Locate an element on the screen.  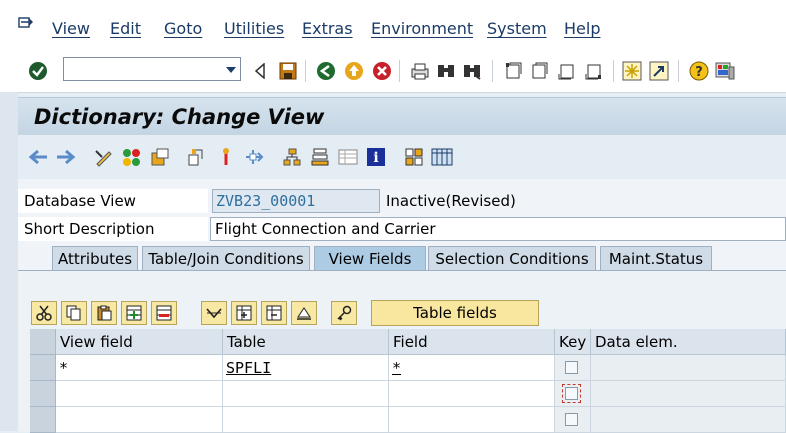
database-view-field: ZVB23_00001 is located at coordinates (296, 201).